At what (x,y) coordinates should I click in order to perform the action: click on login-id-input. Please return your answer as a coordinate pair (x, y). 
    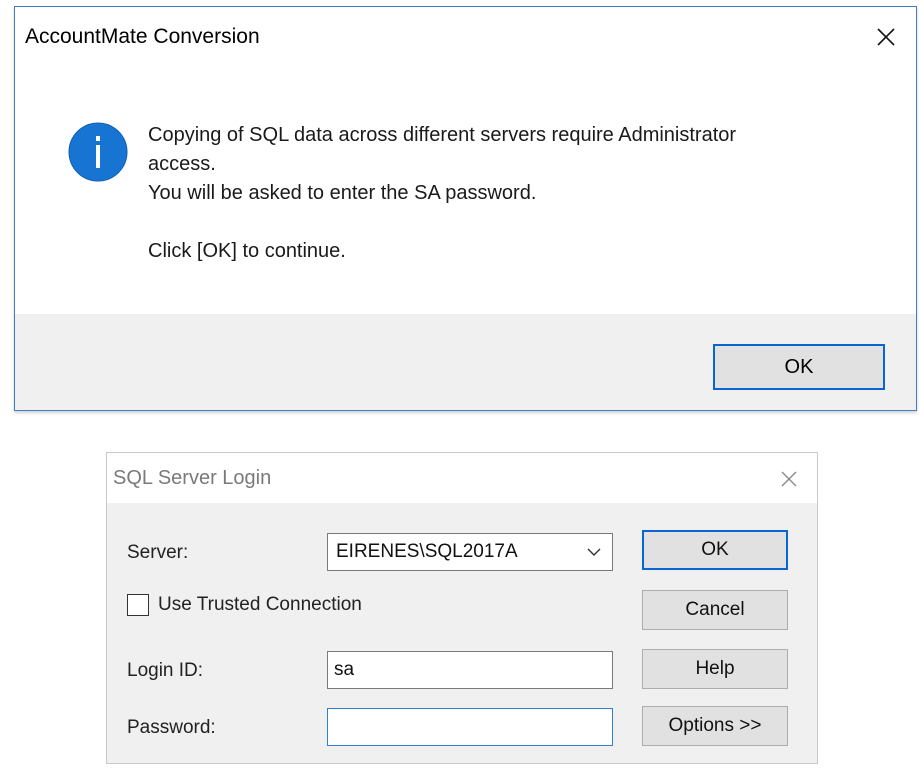
    Looking at the image, I should click on (470, 670).